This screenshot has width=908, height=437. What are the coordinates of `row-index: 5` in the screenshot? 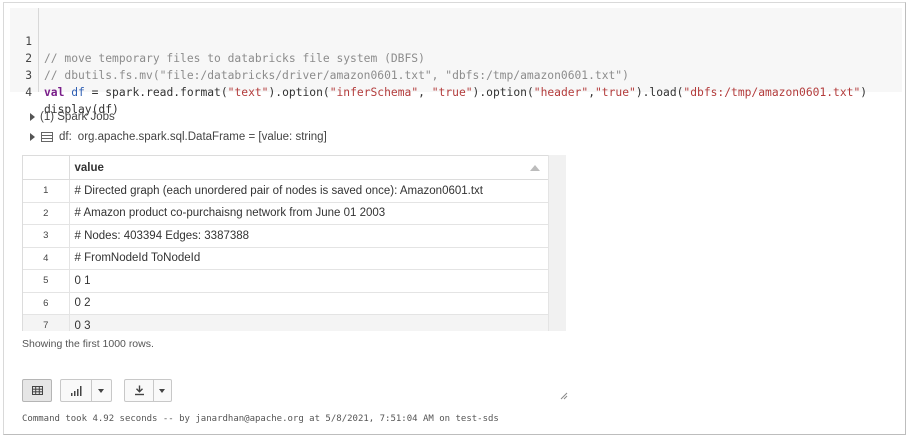 It's located at (46, 281).